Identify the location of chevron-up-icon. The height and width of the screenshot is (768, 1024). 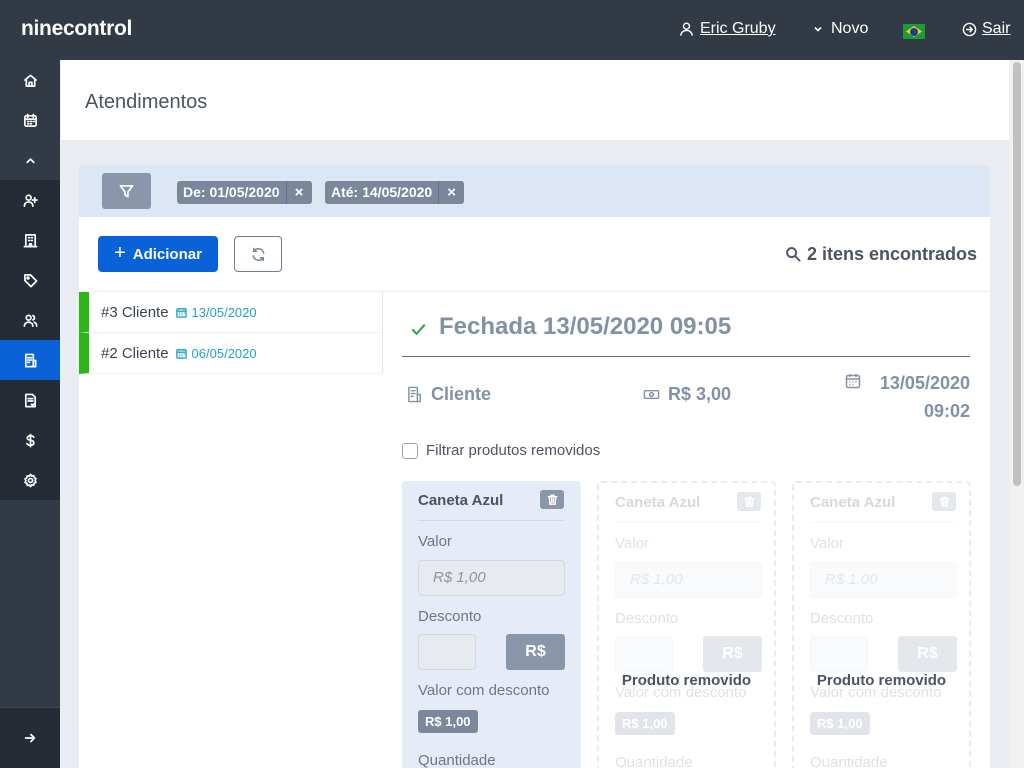
(30, 160).